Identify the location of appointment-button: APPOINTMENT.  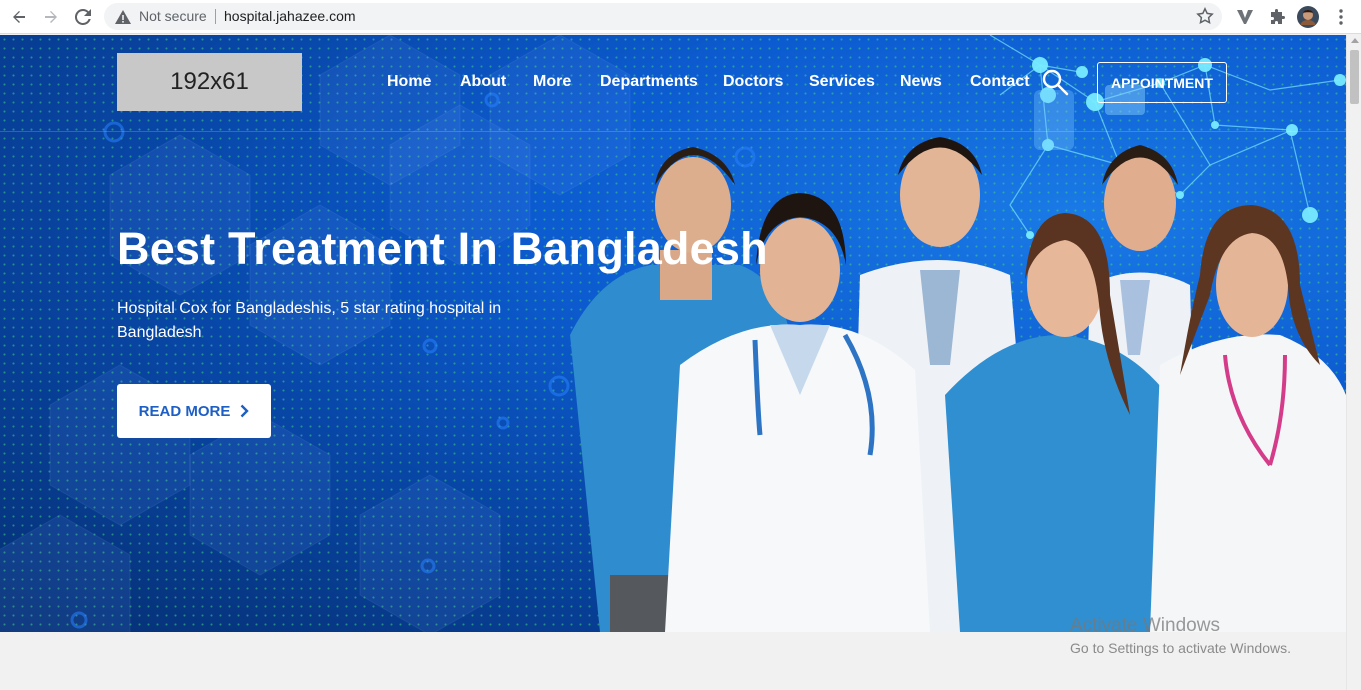
(1162, 82).